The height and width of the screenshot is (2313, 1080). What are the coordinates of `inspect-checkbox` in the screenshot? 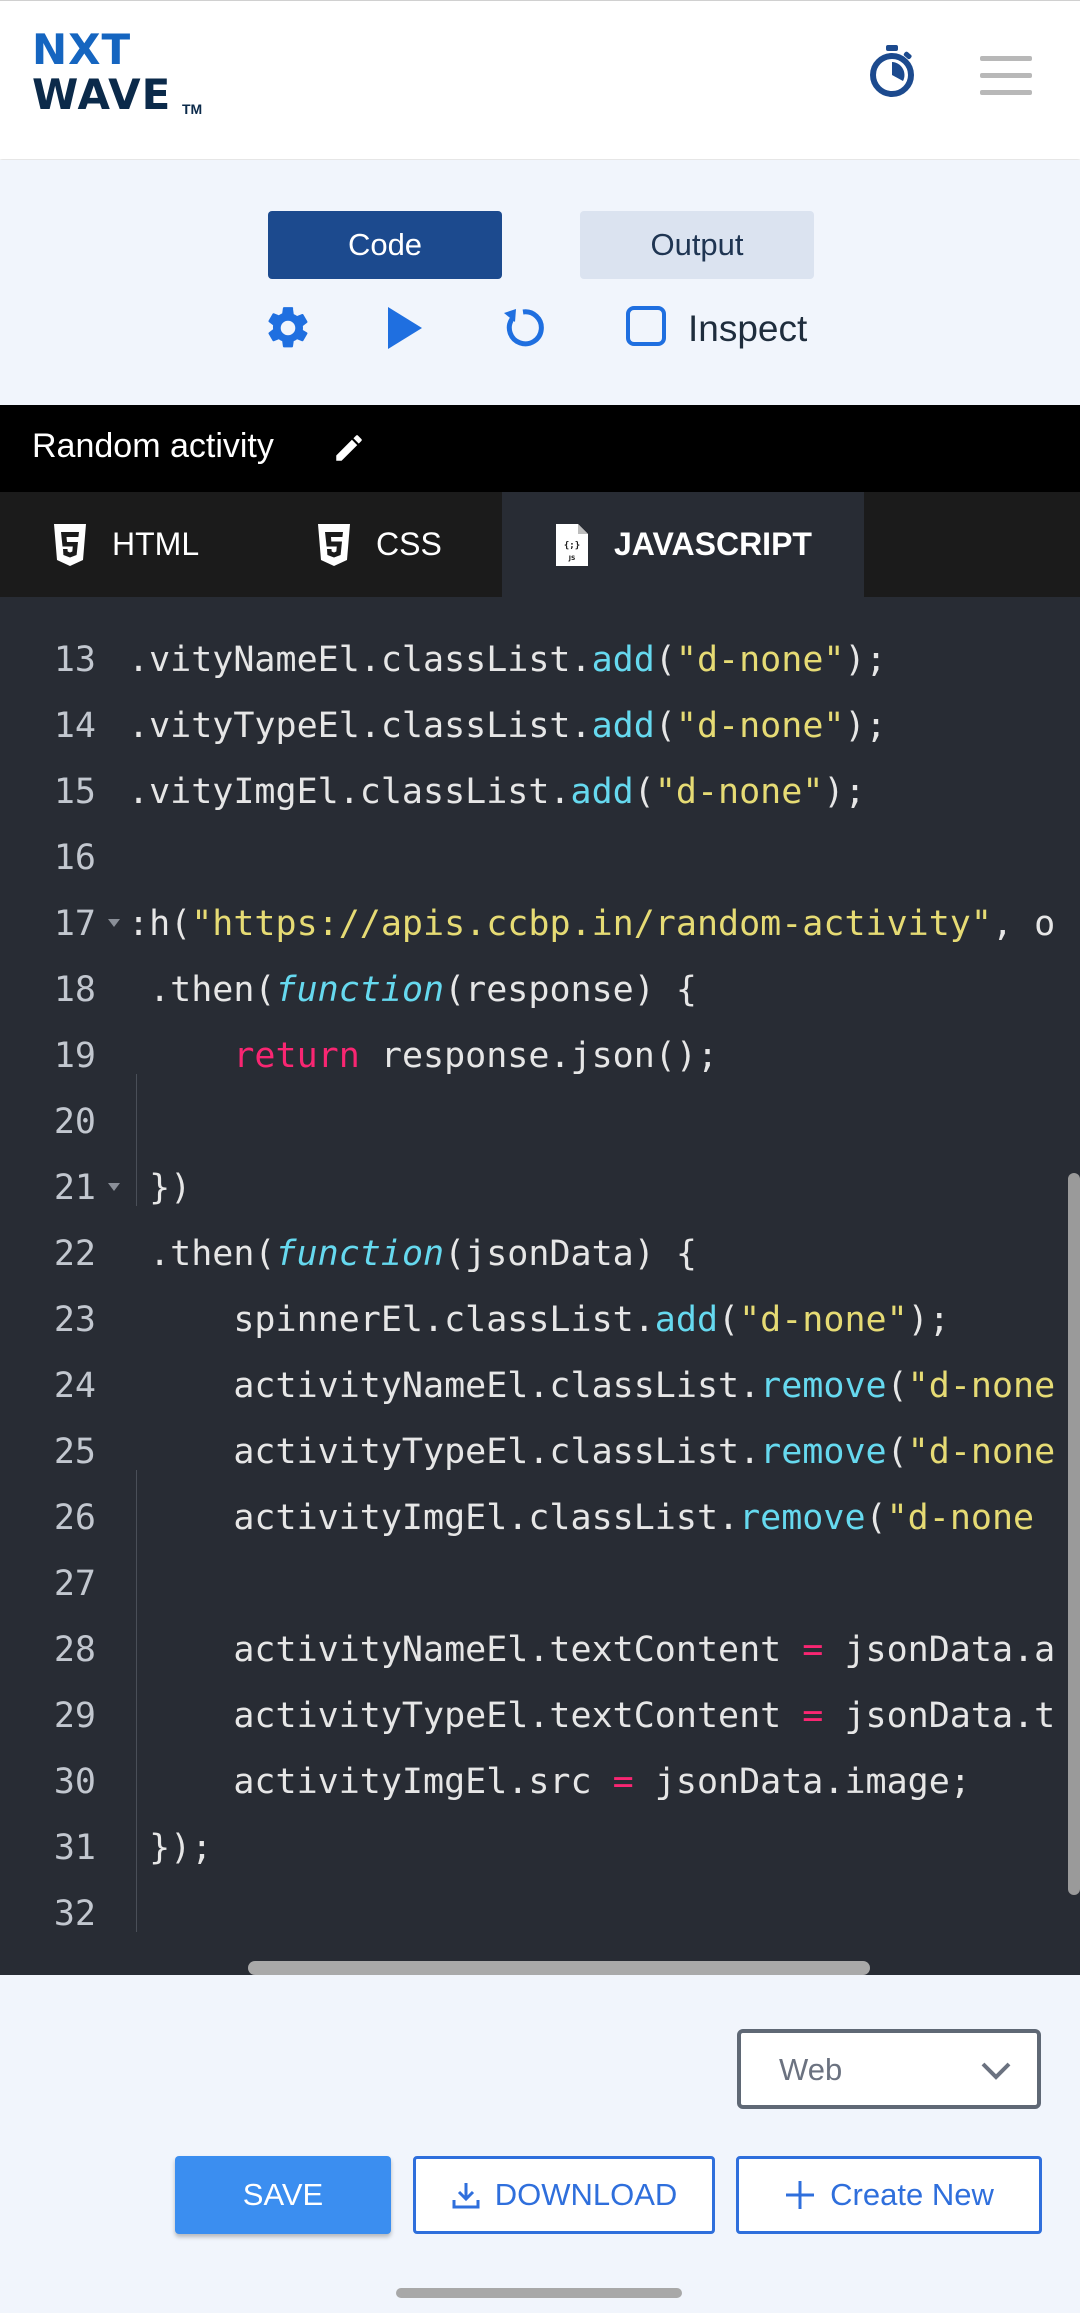 It's located at (646, 326).